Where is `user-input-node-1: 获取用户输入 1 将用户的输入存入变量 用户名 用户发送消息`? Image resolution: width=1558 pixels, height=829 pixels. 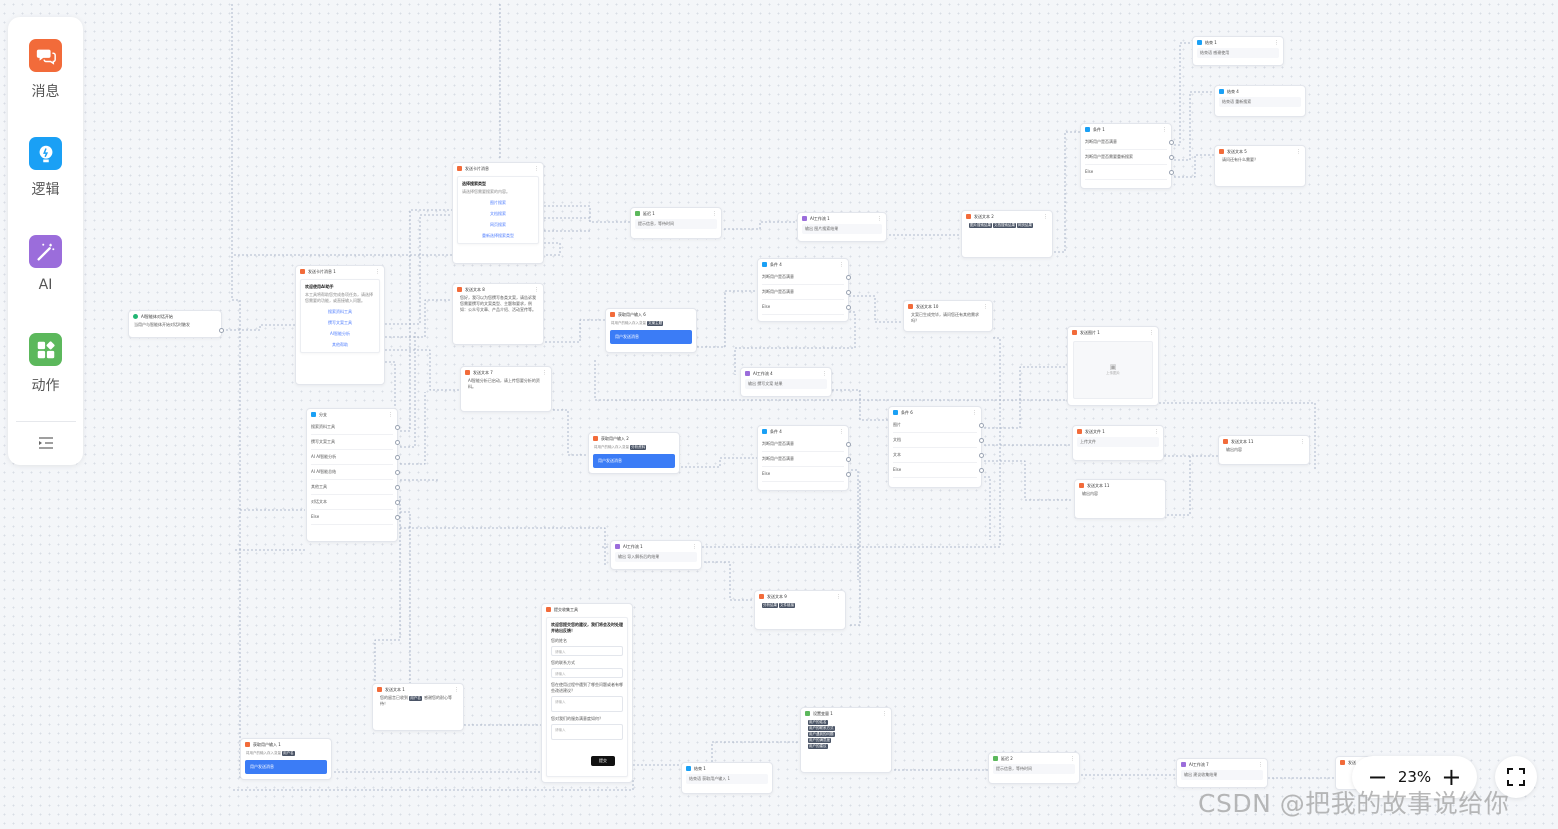 user-input-node-1: 获取用户输入 1 将用户的输入存入变量 用户名 用户发送消息 is located at coordinates (286, 759).